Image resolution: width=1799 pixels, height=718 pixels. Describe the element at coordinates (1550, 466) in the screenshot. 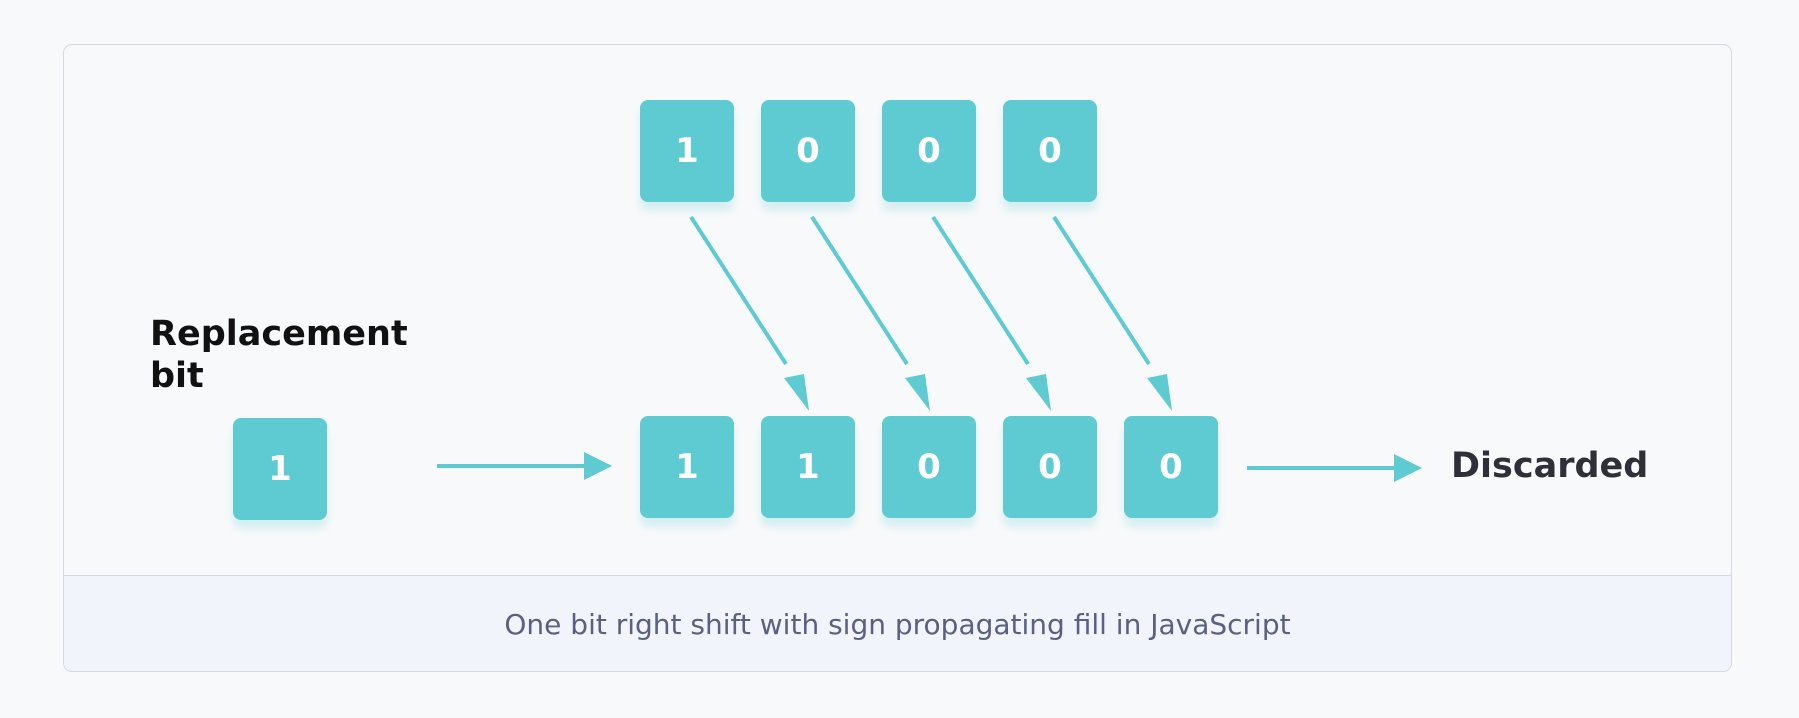

I see `discarded-label: Discarded` at that location.